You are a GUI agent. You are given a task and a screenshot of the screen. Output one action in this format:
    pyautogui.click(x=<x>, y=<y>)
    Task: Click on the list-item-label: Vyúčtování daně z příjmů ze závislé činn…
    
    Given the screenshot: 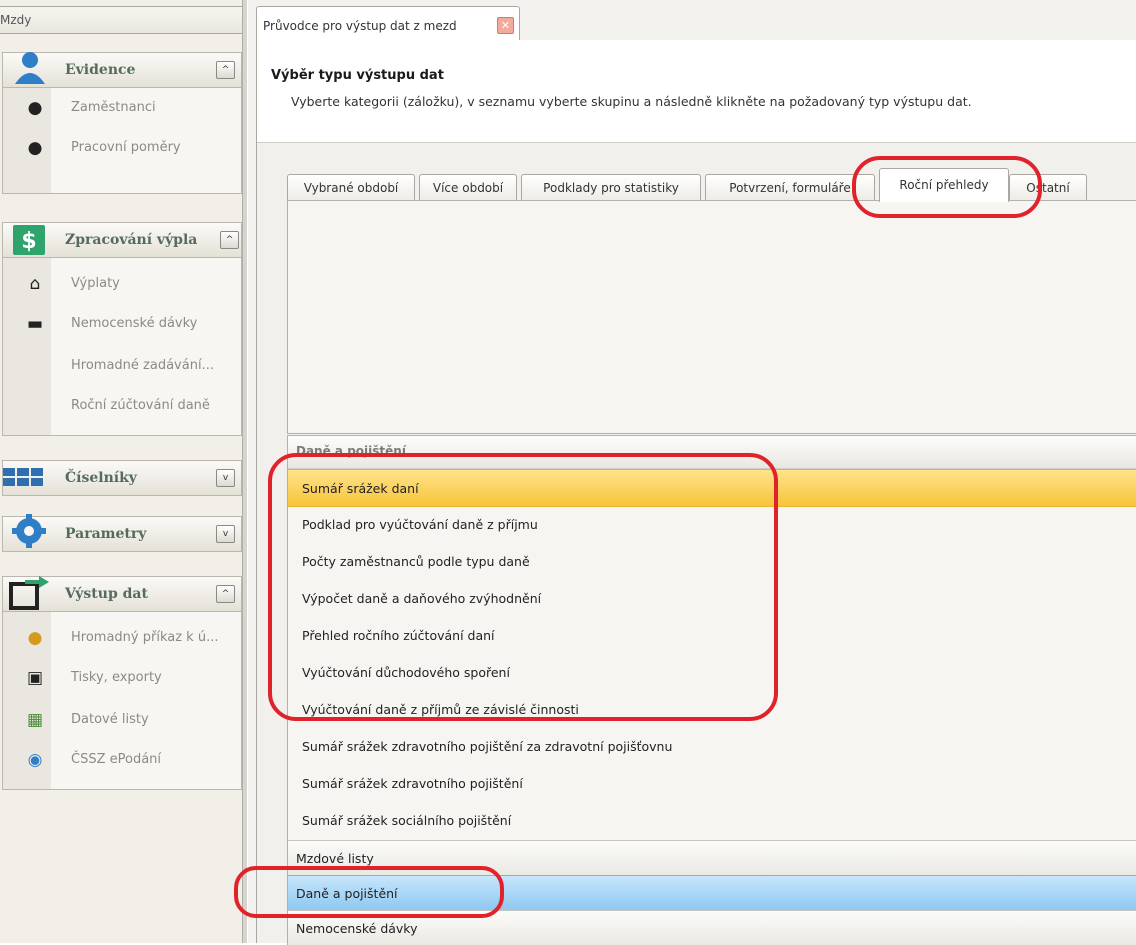 What is the action you would take?
    pyautogui.click(x=440, y=709)
    